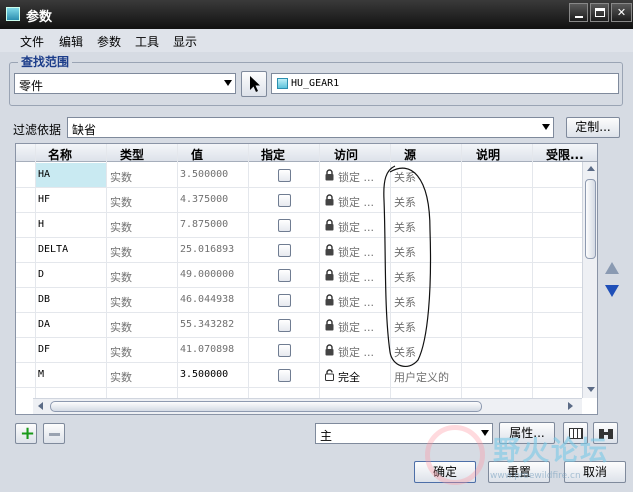 Image resolution: width=633 pixels, height=492 pixels. Describe the element at coordinates (299, 200) in the screenshot. I see `table-row: HF 实数 4.375000 锁定 ... 关系` at that location.